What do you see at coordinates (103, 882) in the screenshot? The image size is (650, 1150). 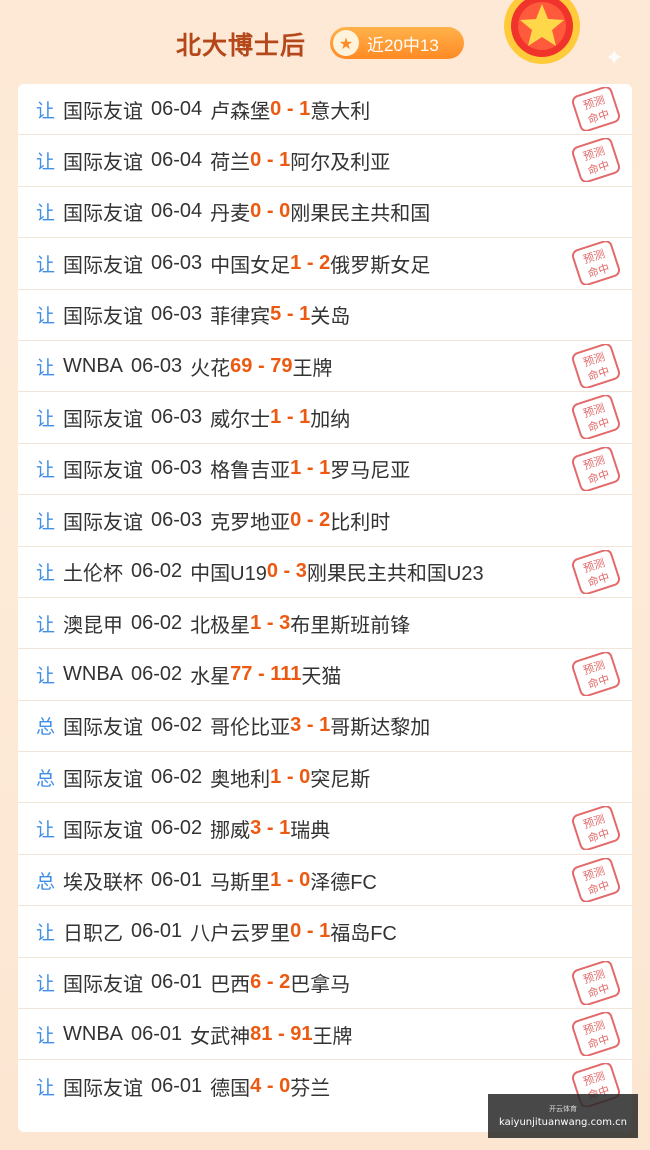 I see `league-name: 埃及联杯` at bounding box center [103, 882].